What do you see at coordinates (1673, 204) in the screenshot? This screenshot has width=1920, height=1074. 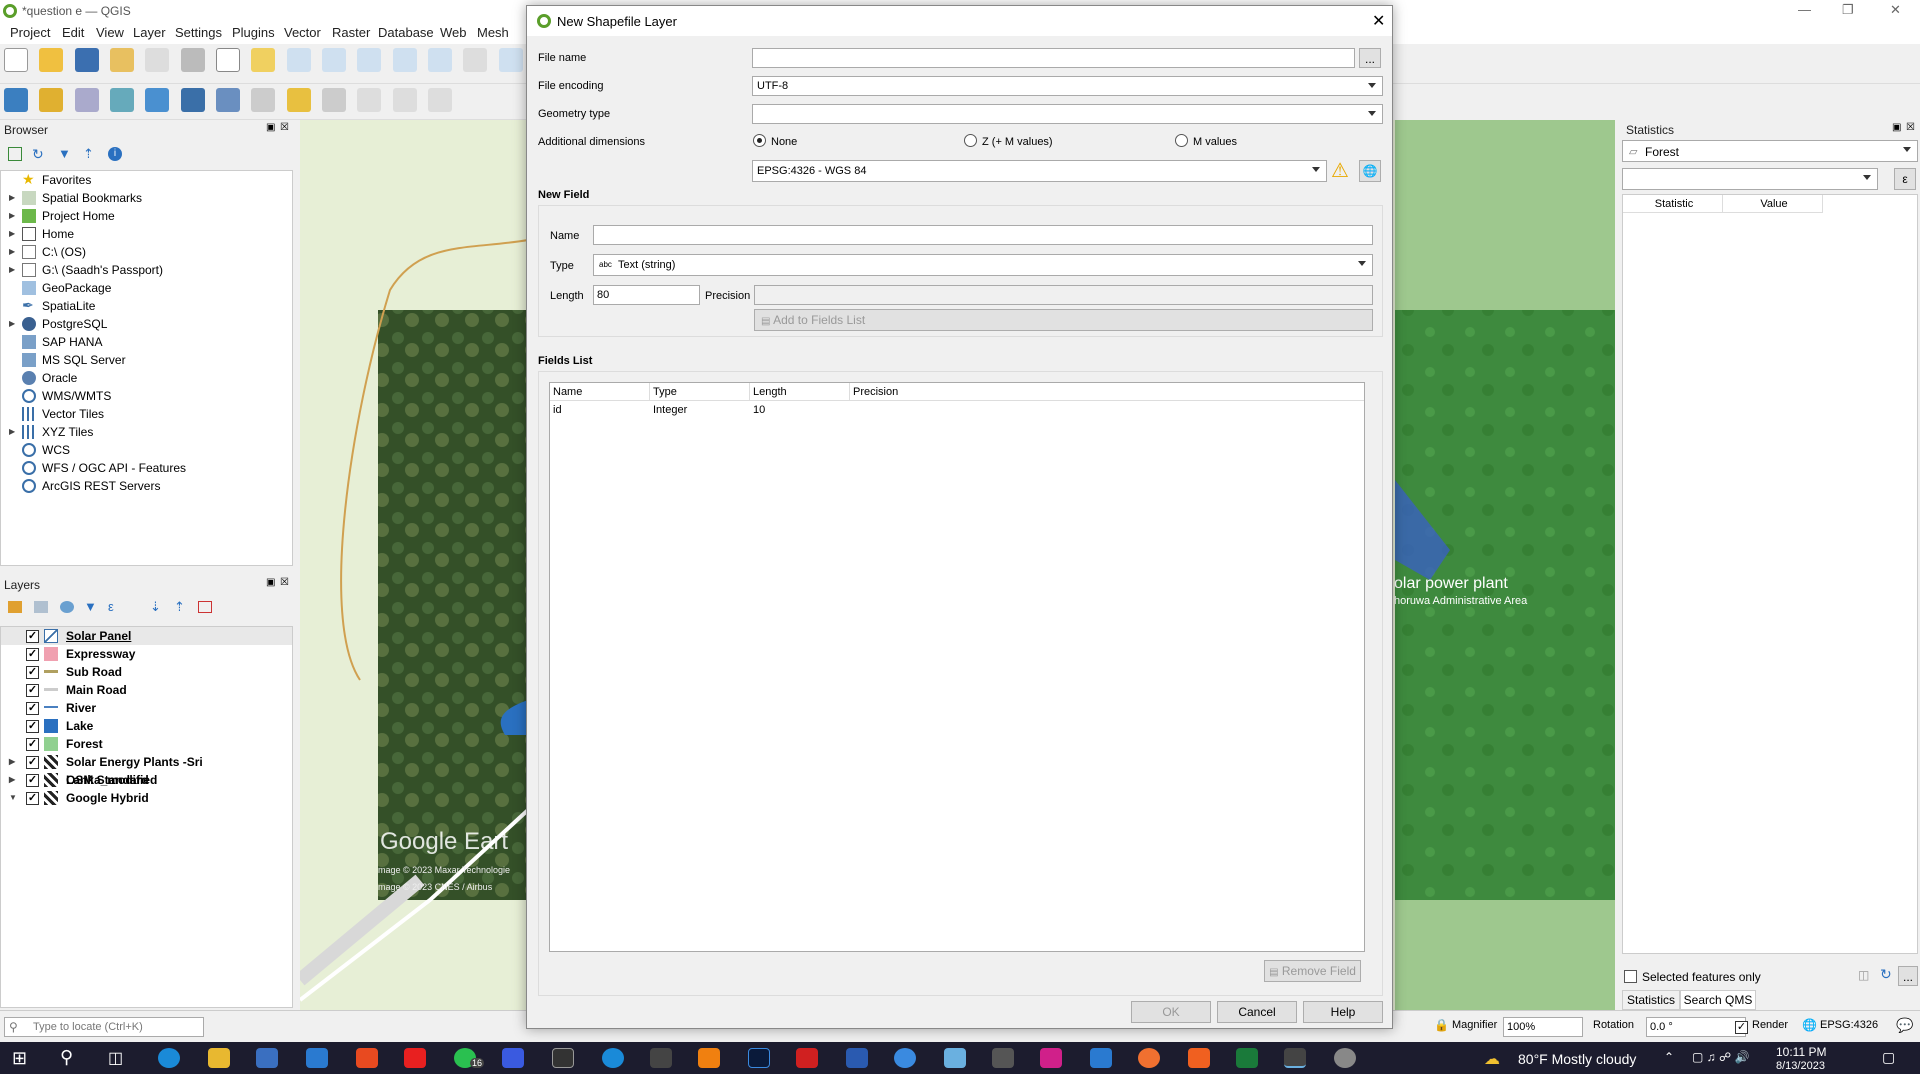 I see `column-header: Statistic` at bounding box center [1673, 204].